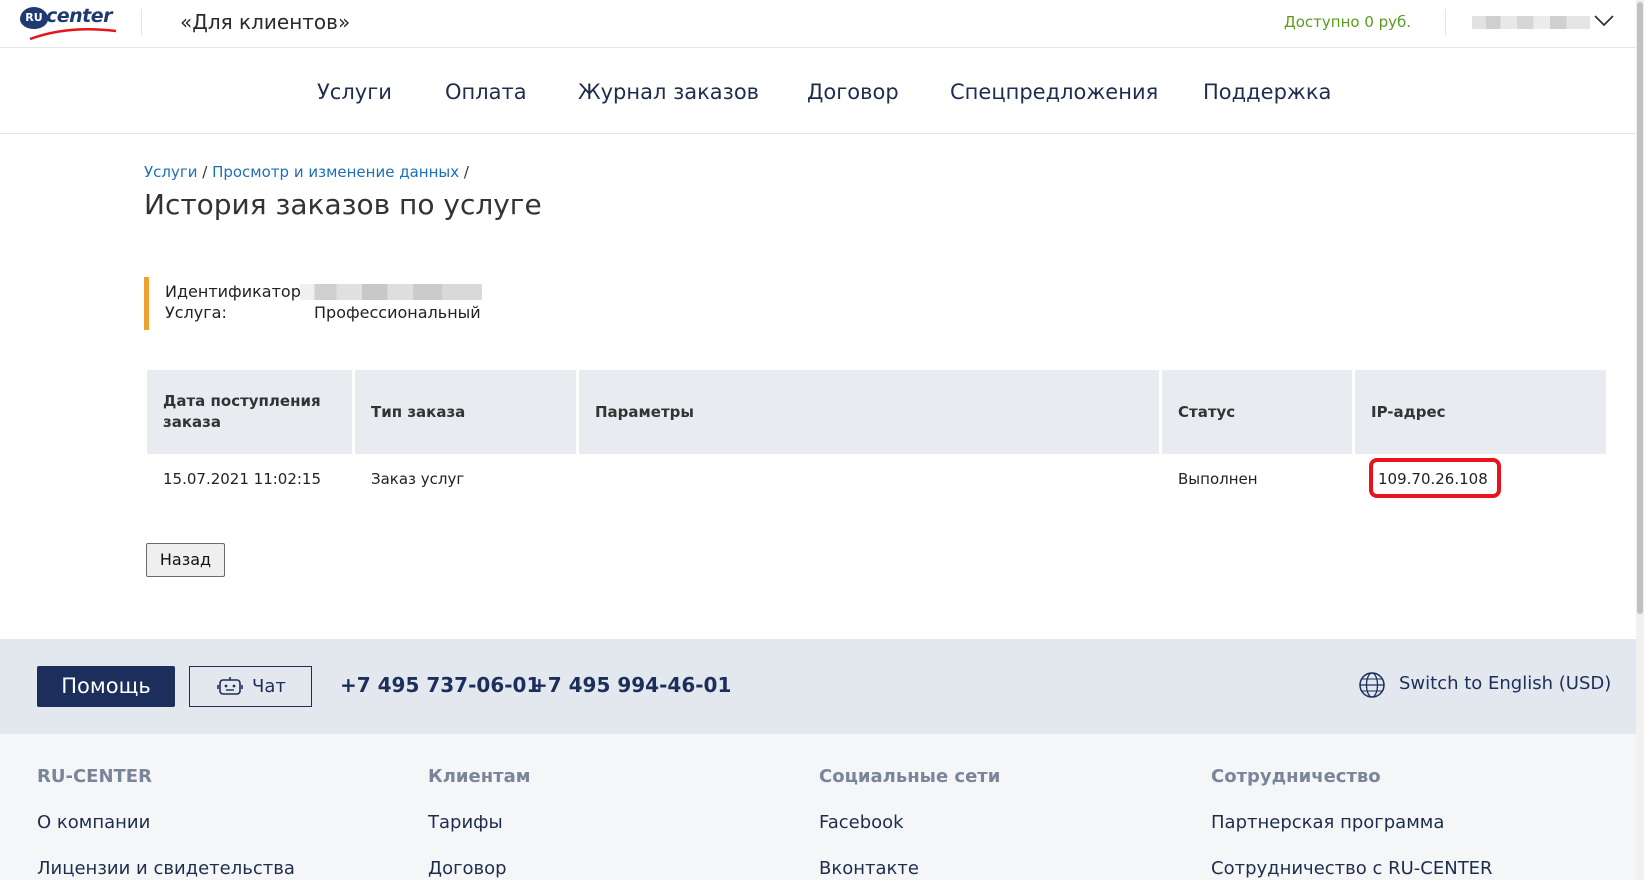 The height and width of the screenshot is (880, 1644). What do you see at coordinates (853, 92) in the screenshot?
I see `nav-item-contract: Договор` at bounding box center [853, 92].